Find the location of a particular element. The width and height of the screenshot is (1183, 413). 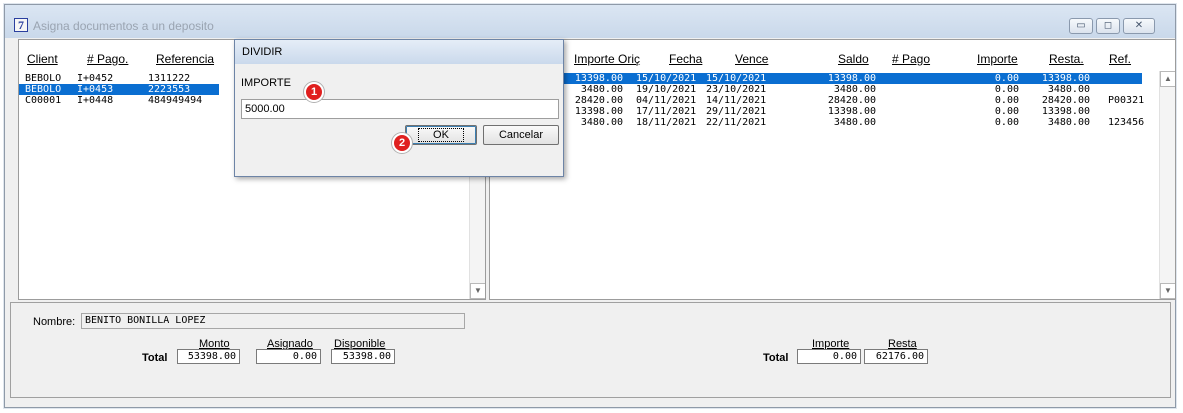

column-header-ref: Ref. is located at coordinates (1120, 59).